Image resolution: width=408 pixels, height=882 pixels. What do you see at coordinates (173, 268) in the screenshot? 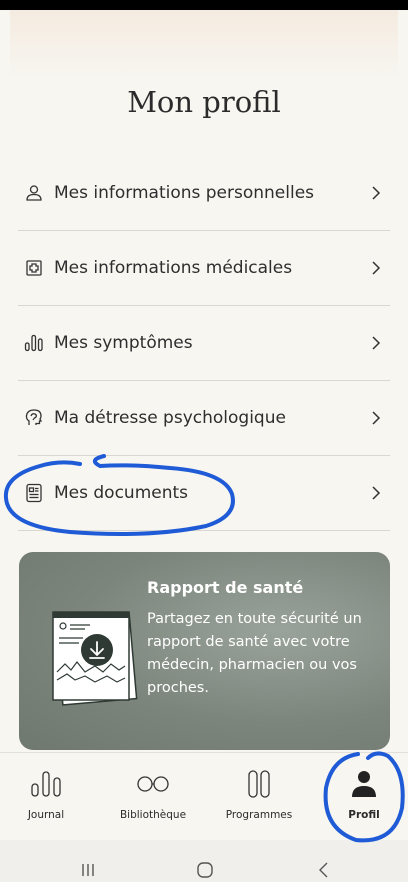
I see `menu-item-label: Mes informations médicales` at bounding box center [173, 268].